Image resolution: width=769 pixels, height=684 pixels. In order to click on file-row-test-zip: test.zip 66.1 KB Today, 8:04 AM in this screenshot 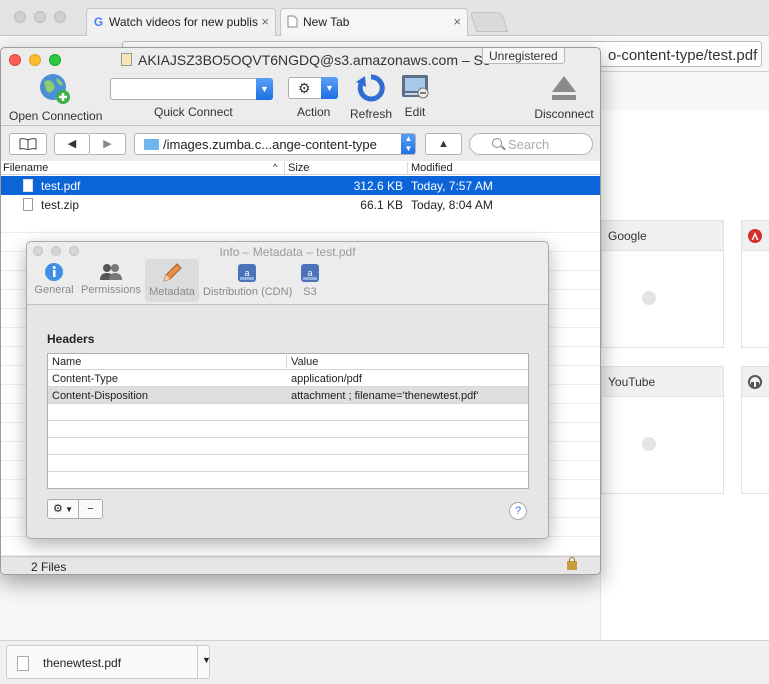, I will do `click(300, 204)`.